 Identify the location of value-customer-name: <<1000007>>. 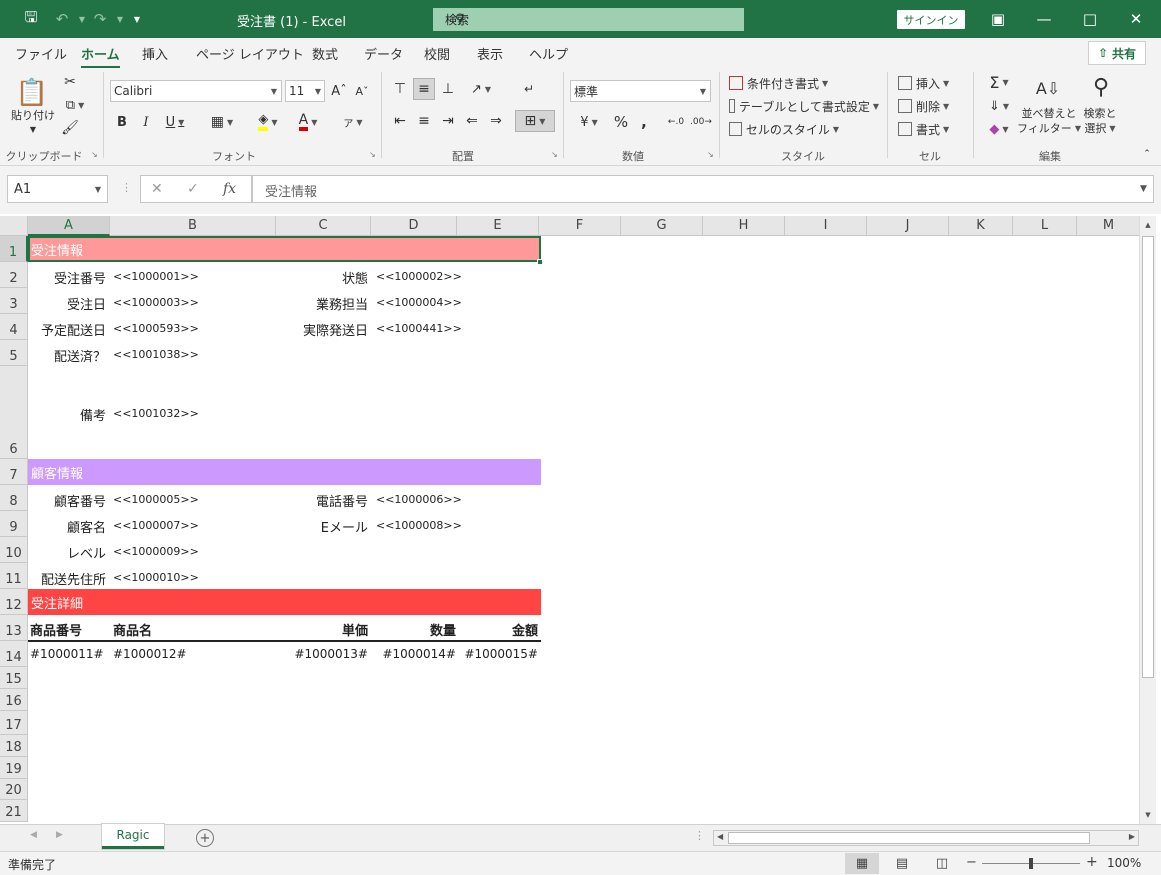
(156, 525).